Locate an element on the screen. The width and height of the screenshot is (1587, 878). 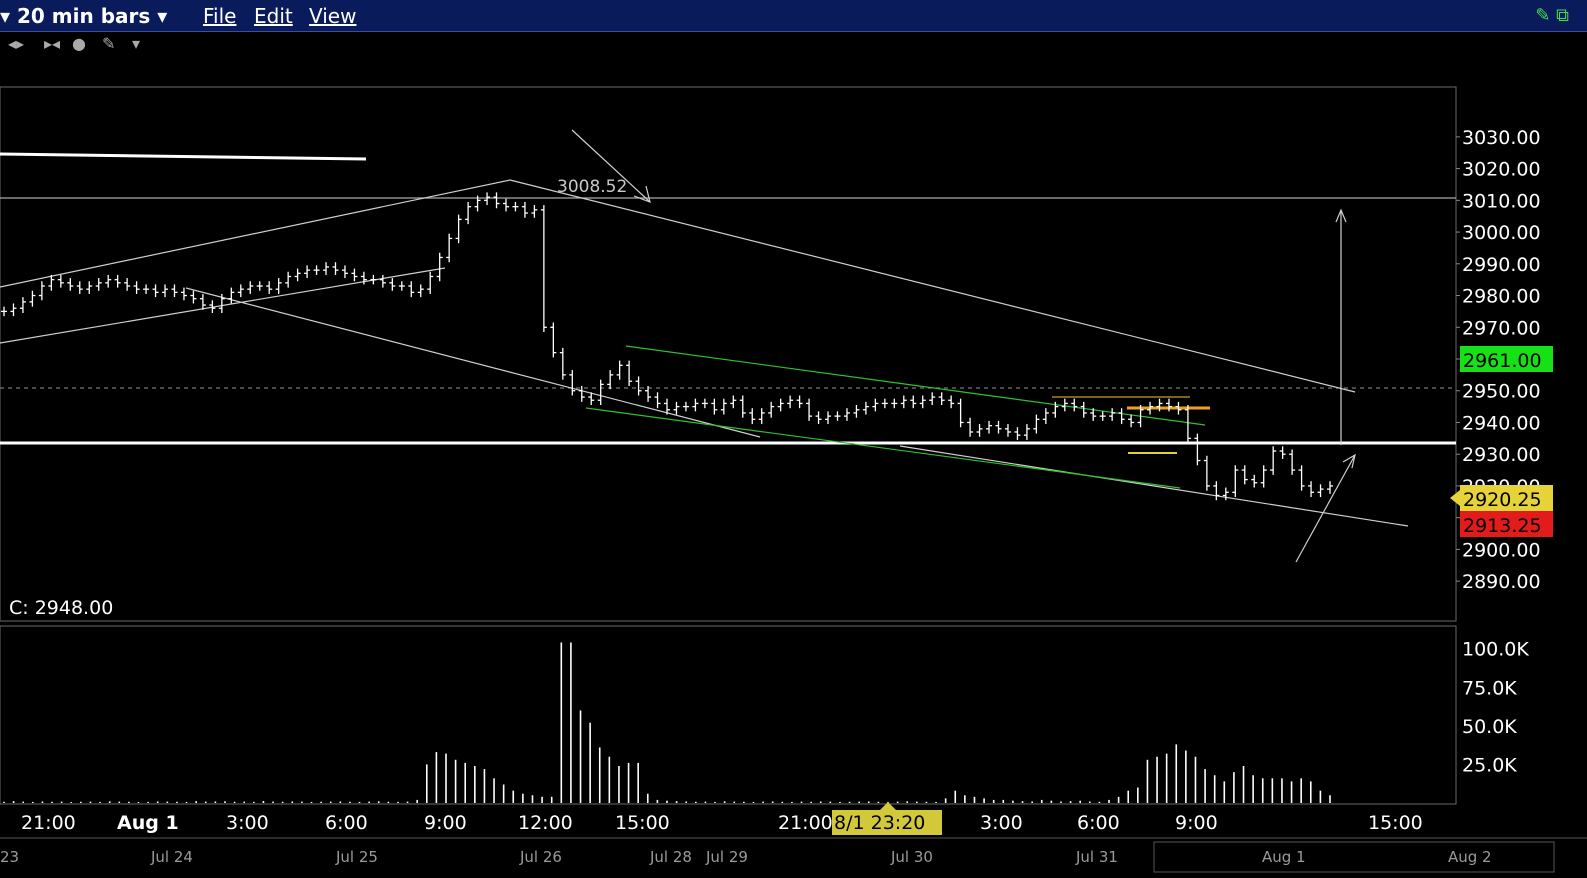
date-tick: Jul 28 is located at coordinates (670, 857).